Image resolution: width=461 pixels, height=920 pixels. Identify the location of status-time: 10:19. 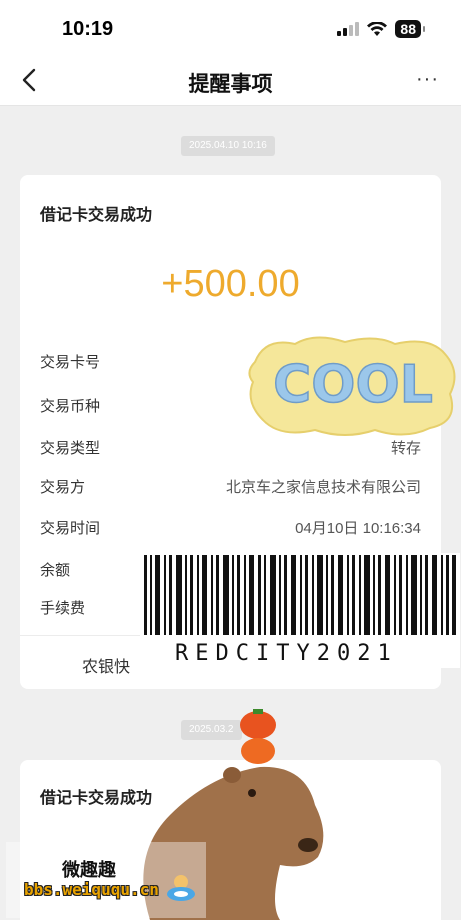
(88, 29).